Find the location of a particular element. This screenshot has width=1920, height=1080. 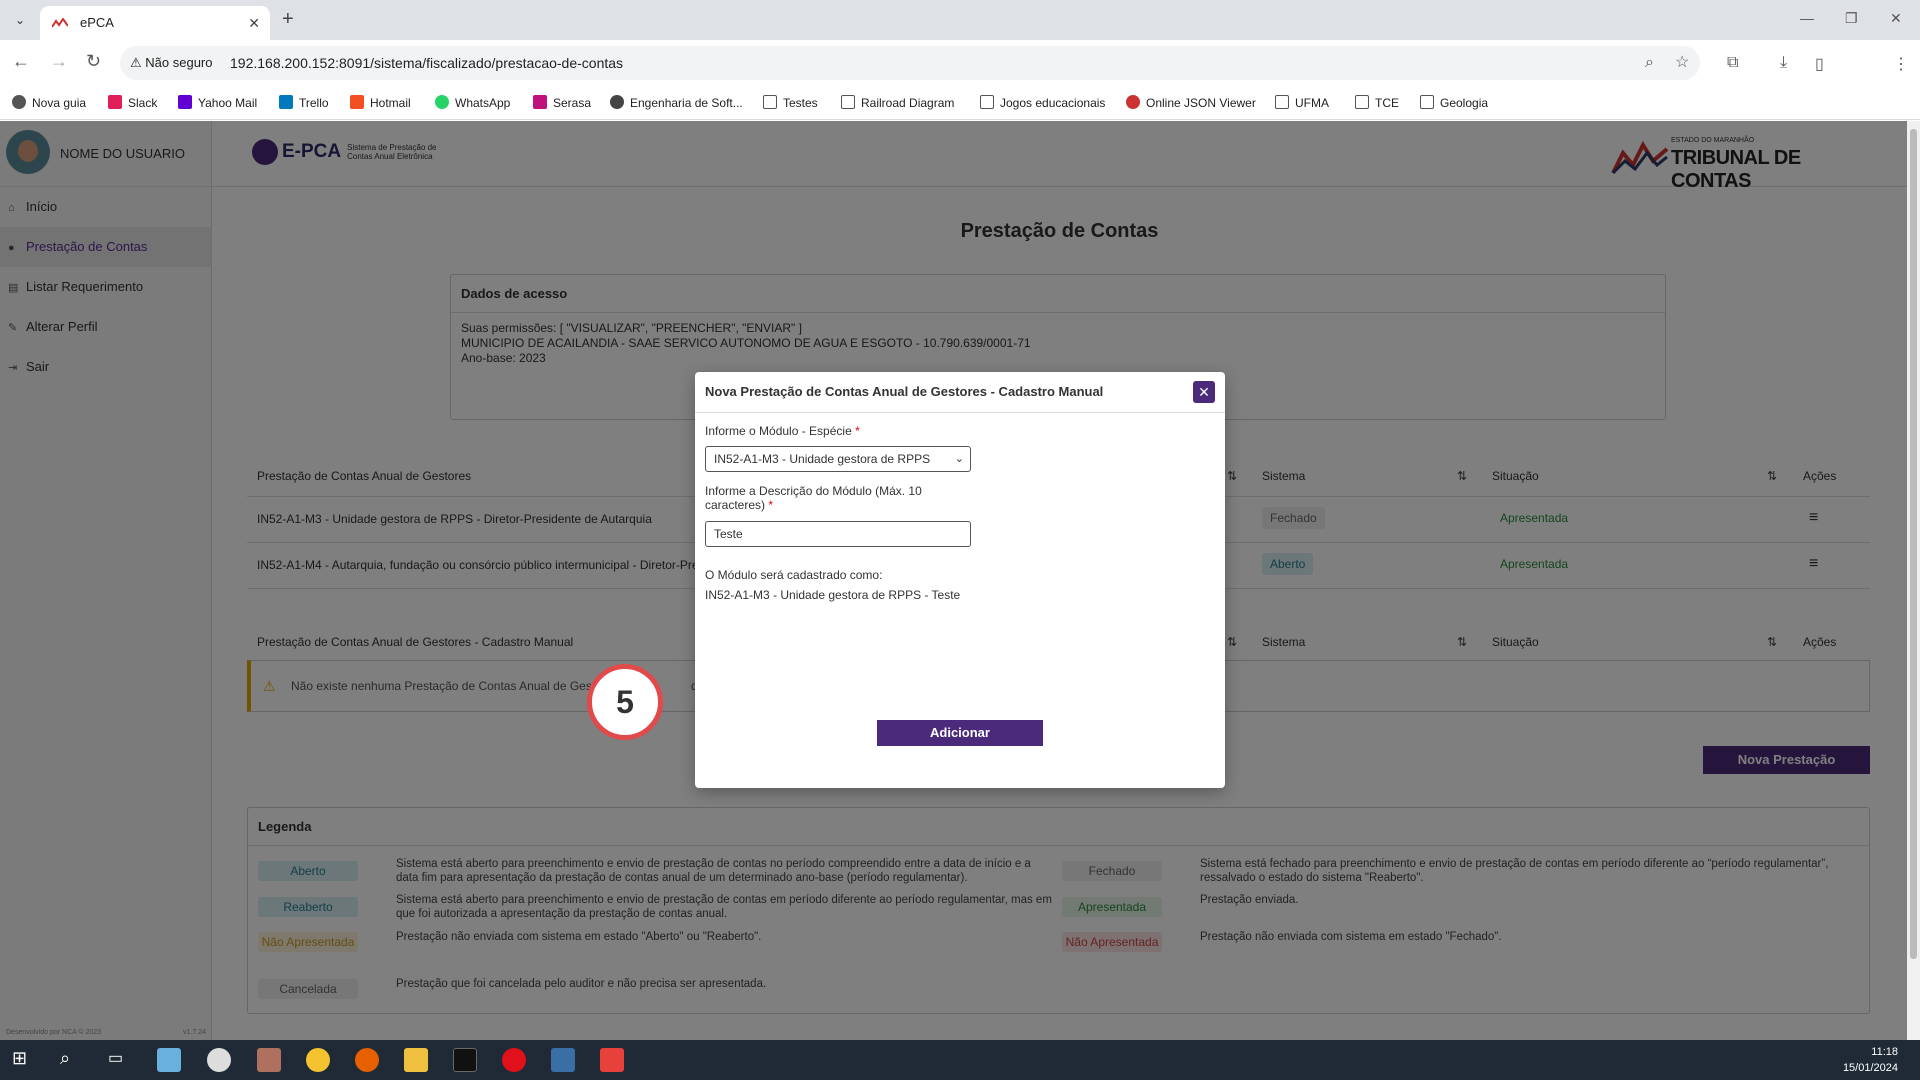

result-label: O Módulo será cadastrado como: is located at coordinates (794, 575).